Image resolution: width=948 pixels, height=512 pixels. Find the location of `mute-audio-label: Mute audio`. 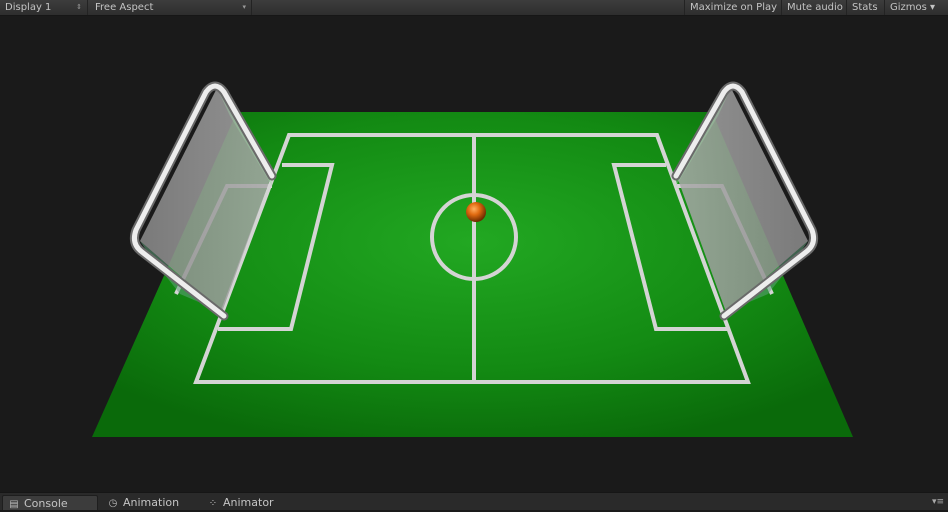

mute-audio-label: Mute audio is located at coordinates (815, 7).